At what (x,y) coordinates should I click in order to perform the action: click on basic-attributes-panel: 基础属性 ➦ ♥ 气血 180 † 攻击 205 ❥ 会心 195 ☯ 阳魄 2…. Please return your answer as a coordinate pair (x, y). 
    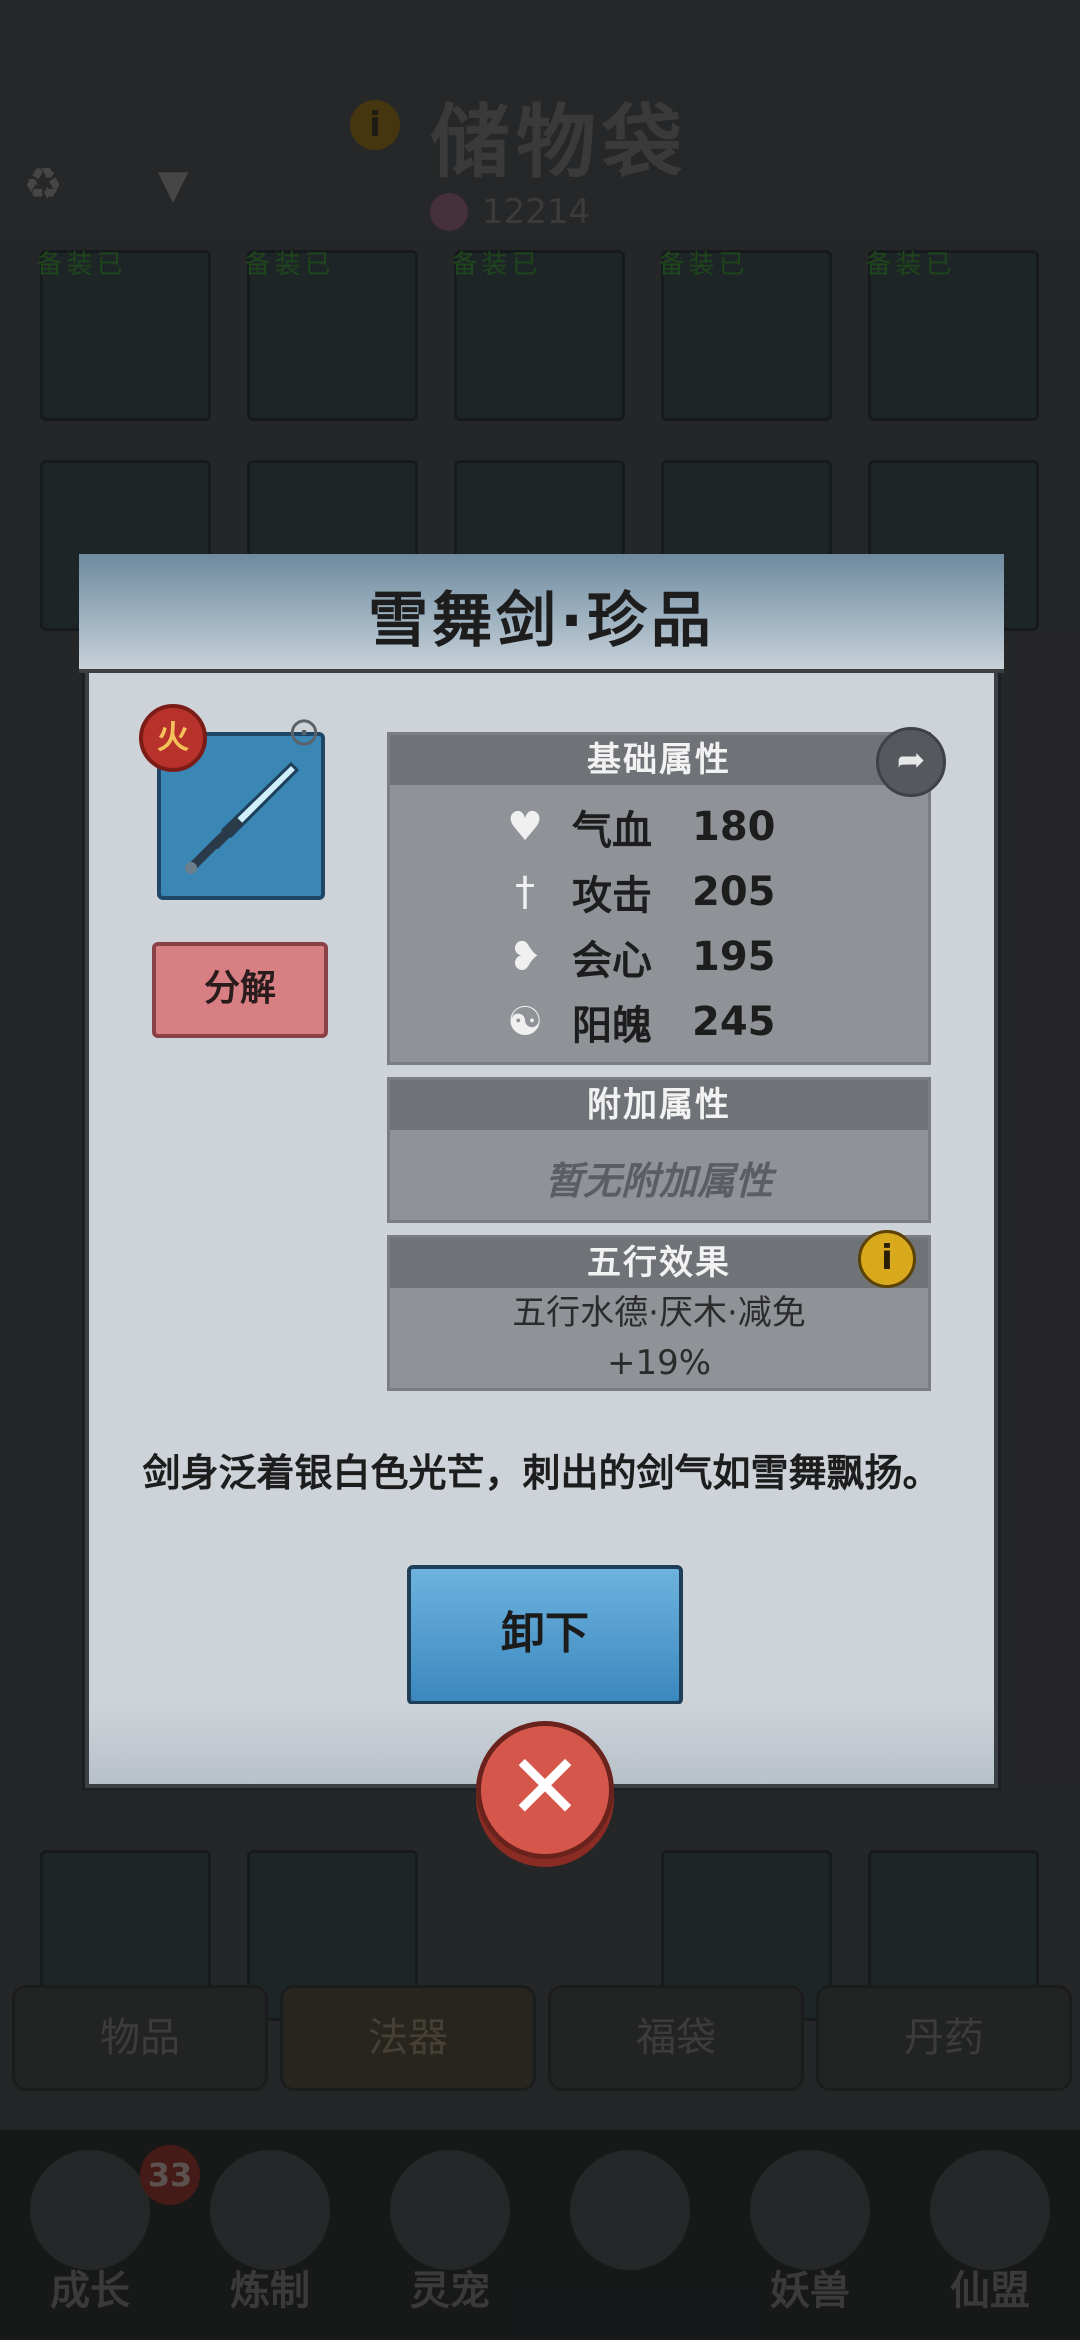
    Looking at the image, I should click on (666, 896).